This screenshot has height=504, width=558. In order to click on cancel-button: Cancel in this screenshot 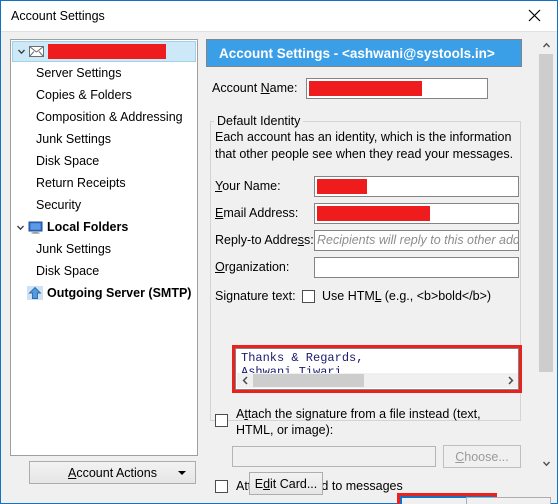, I will do `click(508, 500)`.